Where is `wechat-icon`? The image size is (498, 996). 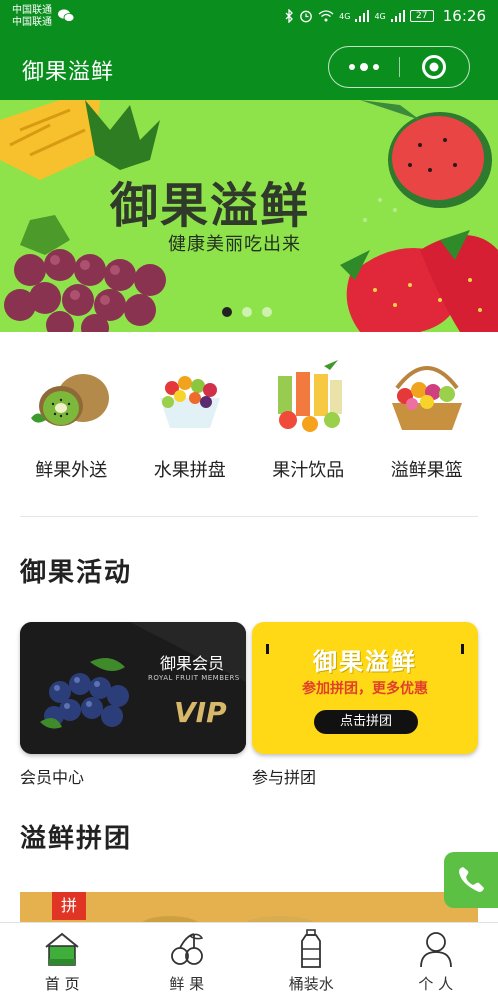
wechat-icon is located at coordinates (66, 15).